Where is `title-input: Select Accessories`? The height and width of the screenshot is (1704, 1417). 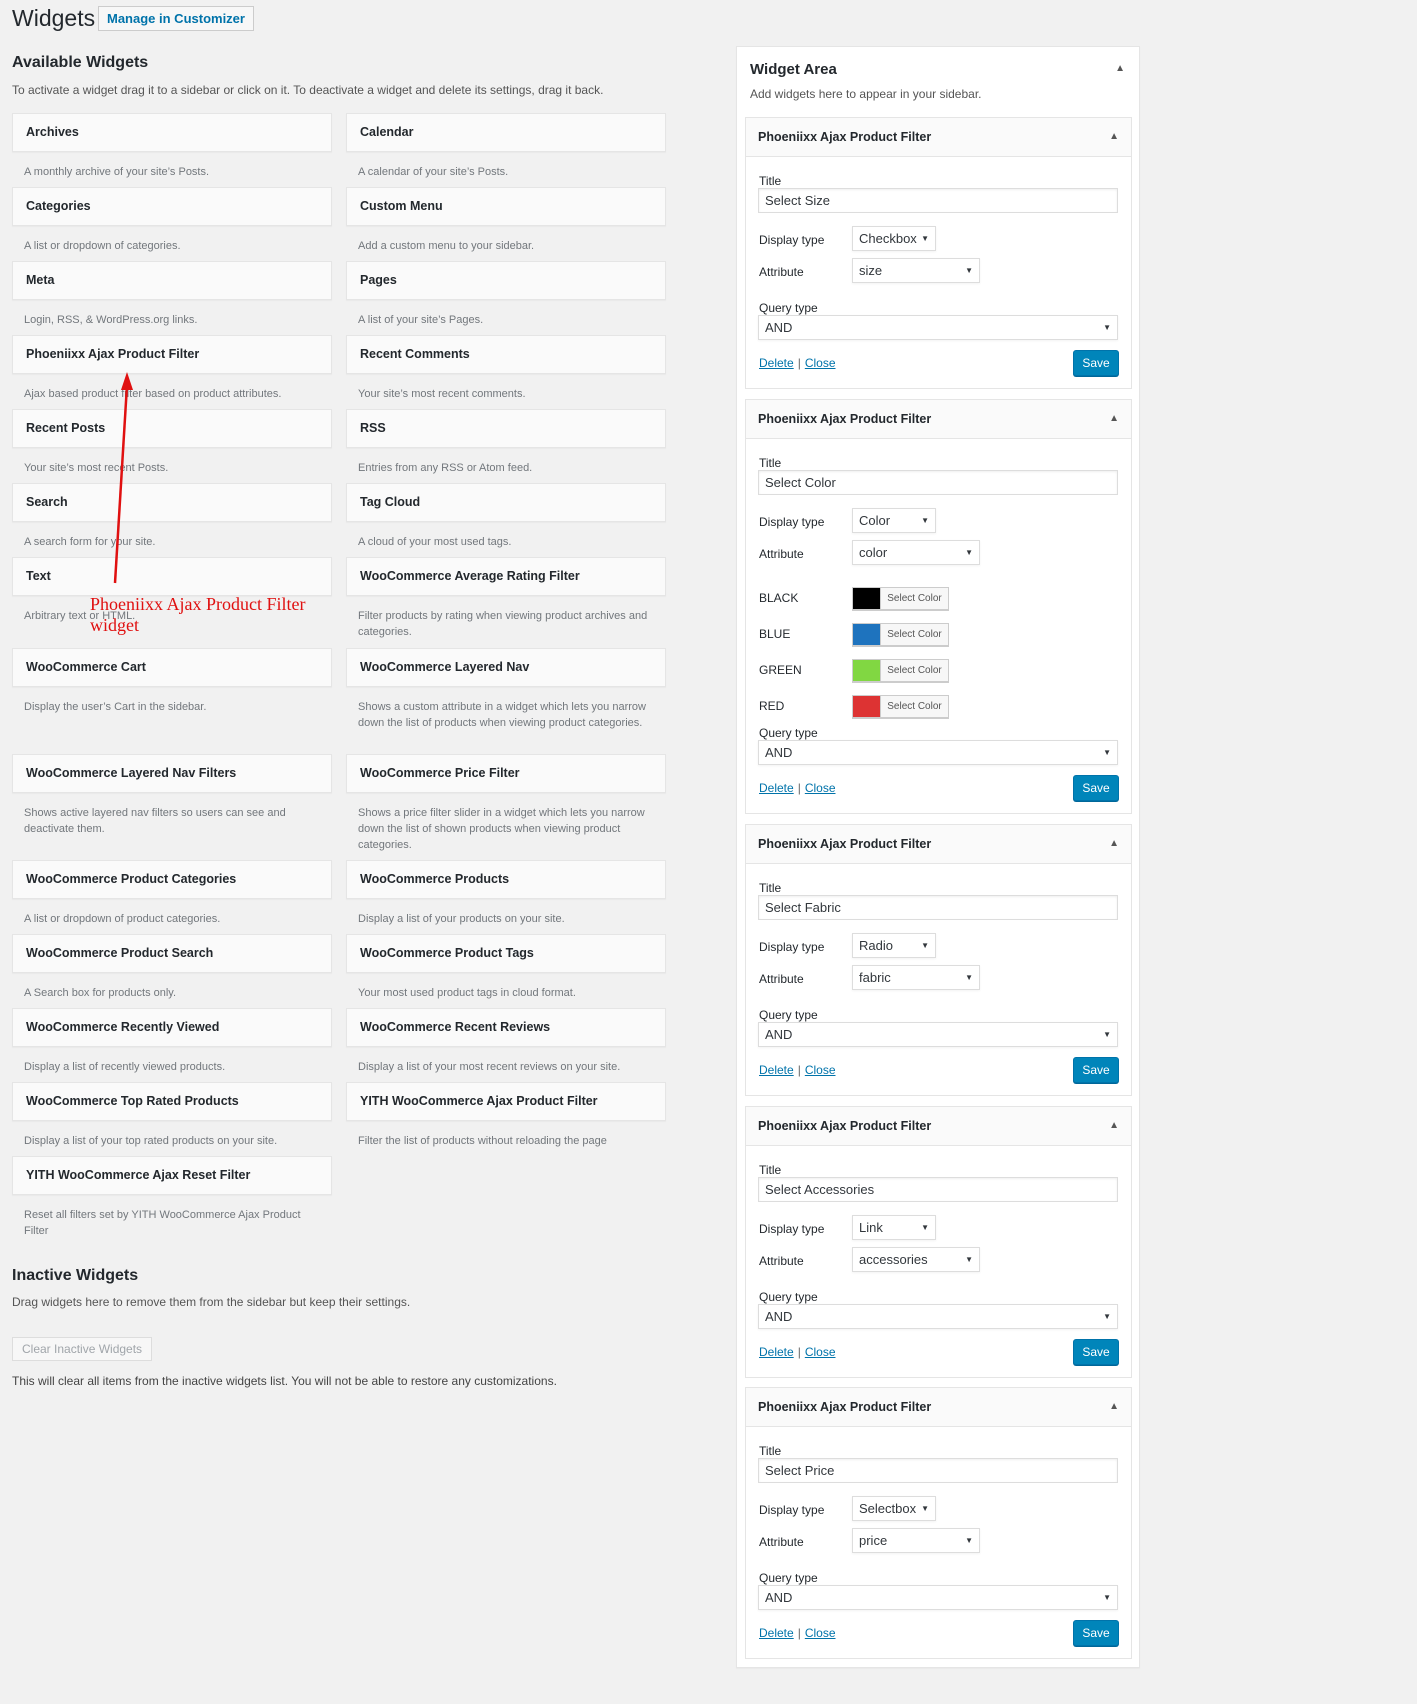
title-input: Select Accessories is located at coordinates (938, 1189).